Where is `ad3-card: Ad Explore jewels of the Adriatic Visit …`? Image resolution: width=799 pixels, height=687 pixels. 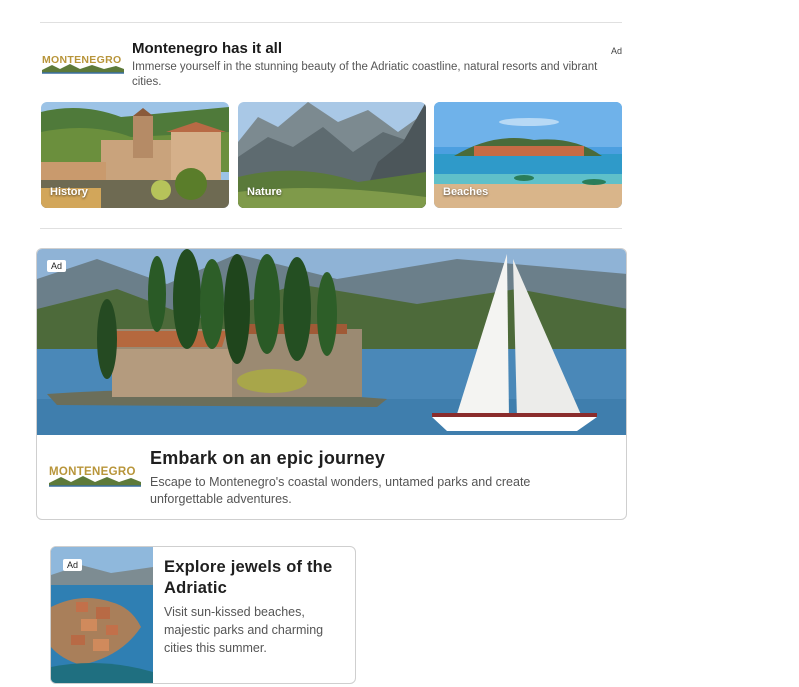 ad3-card: Ad Explore jewels of the Adriatic Visit … is located at coordinates (203, 615).